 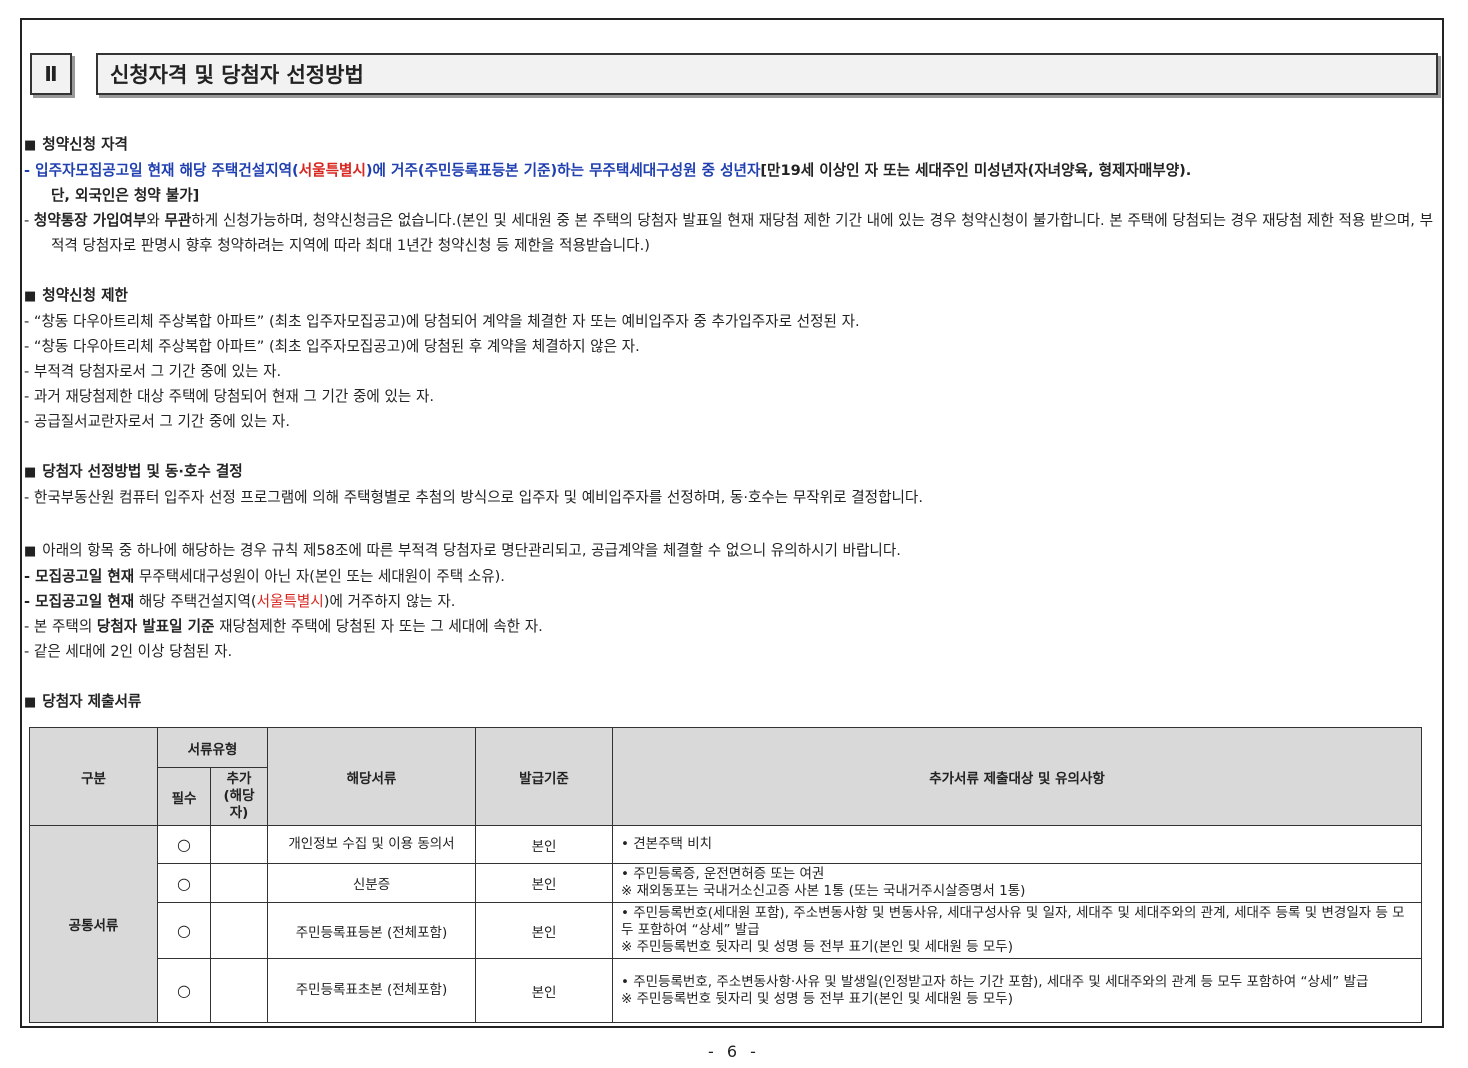 I want to click on restriction-item: - 과거 재당첨제한 대상 주택에 당첨되어 현재 그 기간 중에 있는 자., so click(x=229, y=396).